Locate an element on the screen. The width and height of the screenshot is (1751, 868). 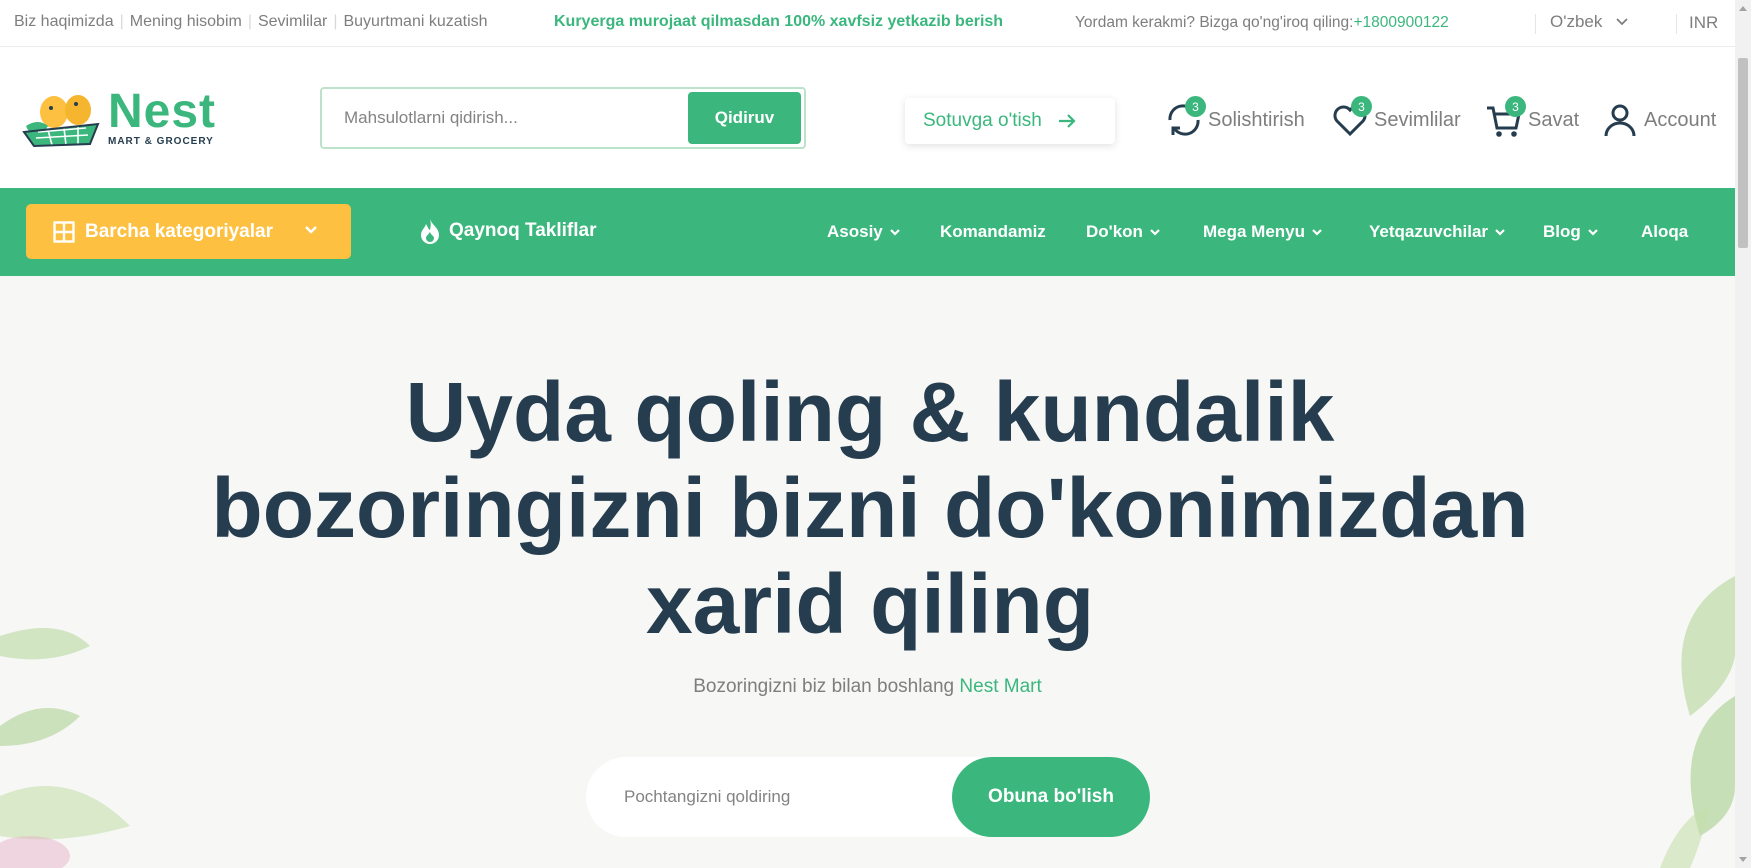
nav-item-team: Komandamiz is located at coordinates (993, 232).